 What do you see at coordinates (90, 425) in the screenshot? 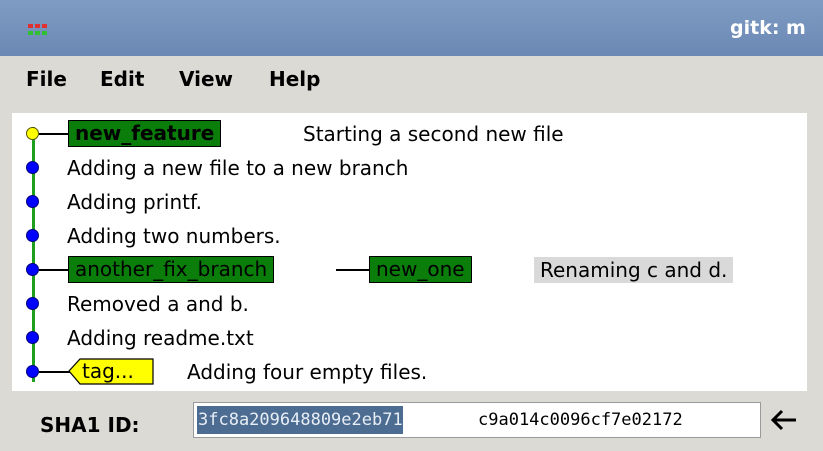
I see `sha1-id-label: SHA1 ID:` at bounding box center [90, 425].